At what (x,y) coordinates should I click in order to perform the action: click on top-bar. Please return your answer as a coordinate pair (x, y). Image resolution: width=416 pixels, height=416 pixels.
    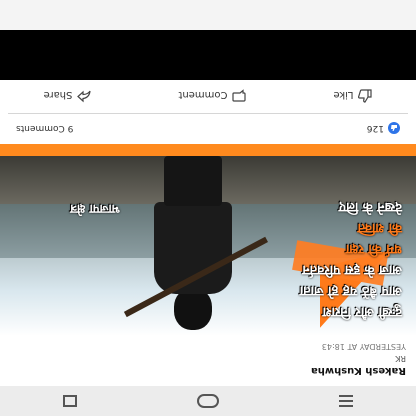
    Looking at the image, I should click on (208, 15).